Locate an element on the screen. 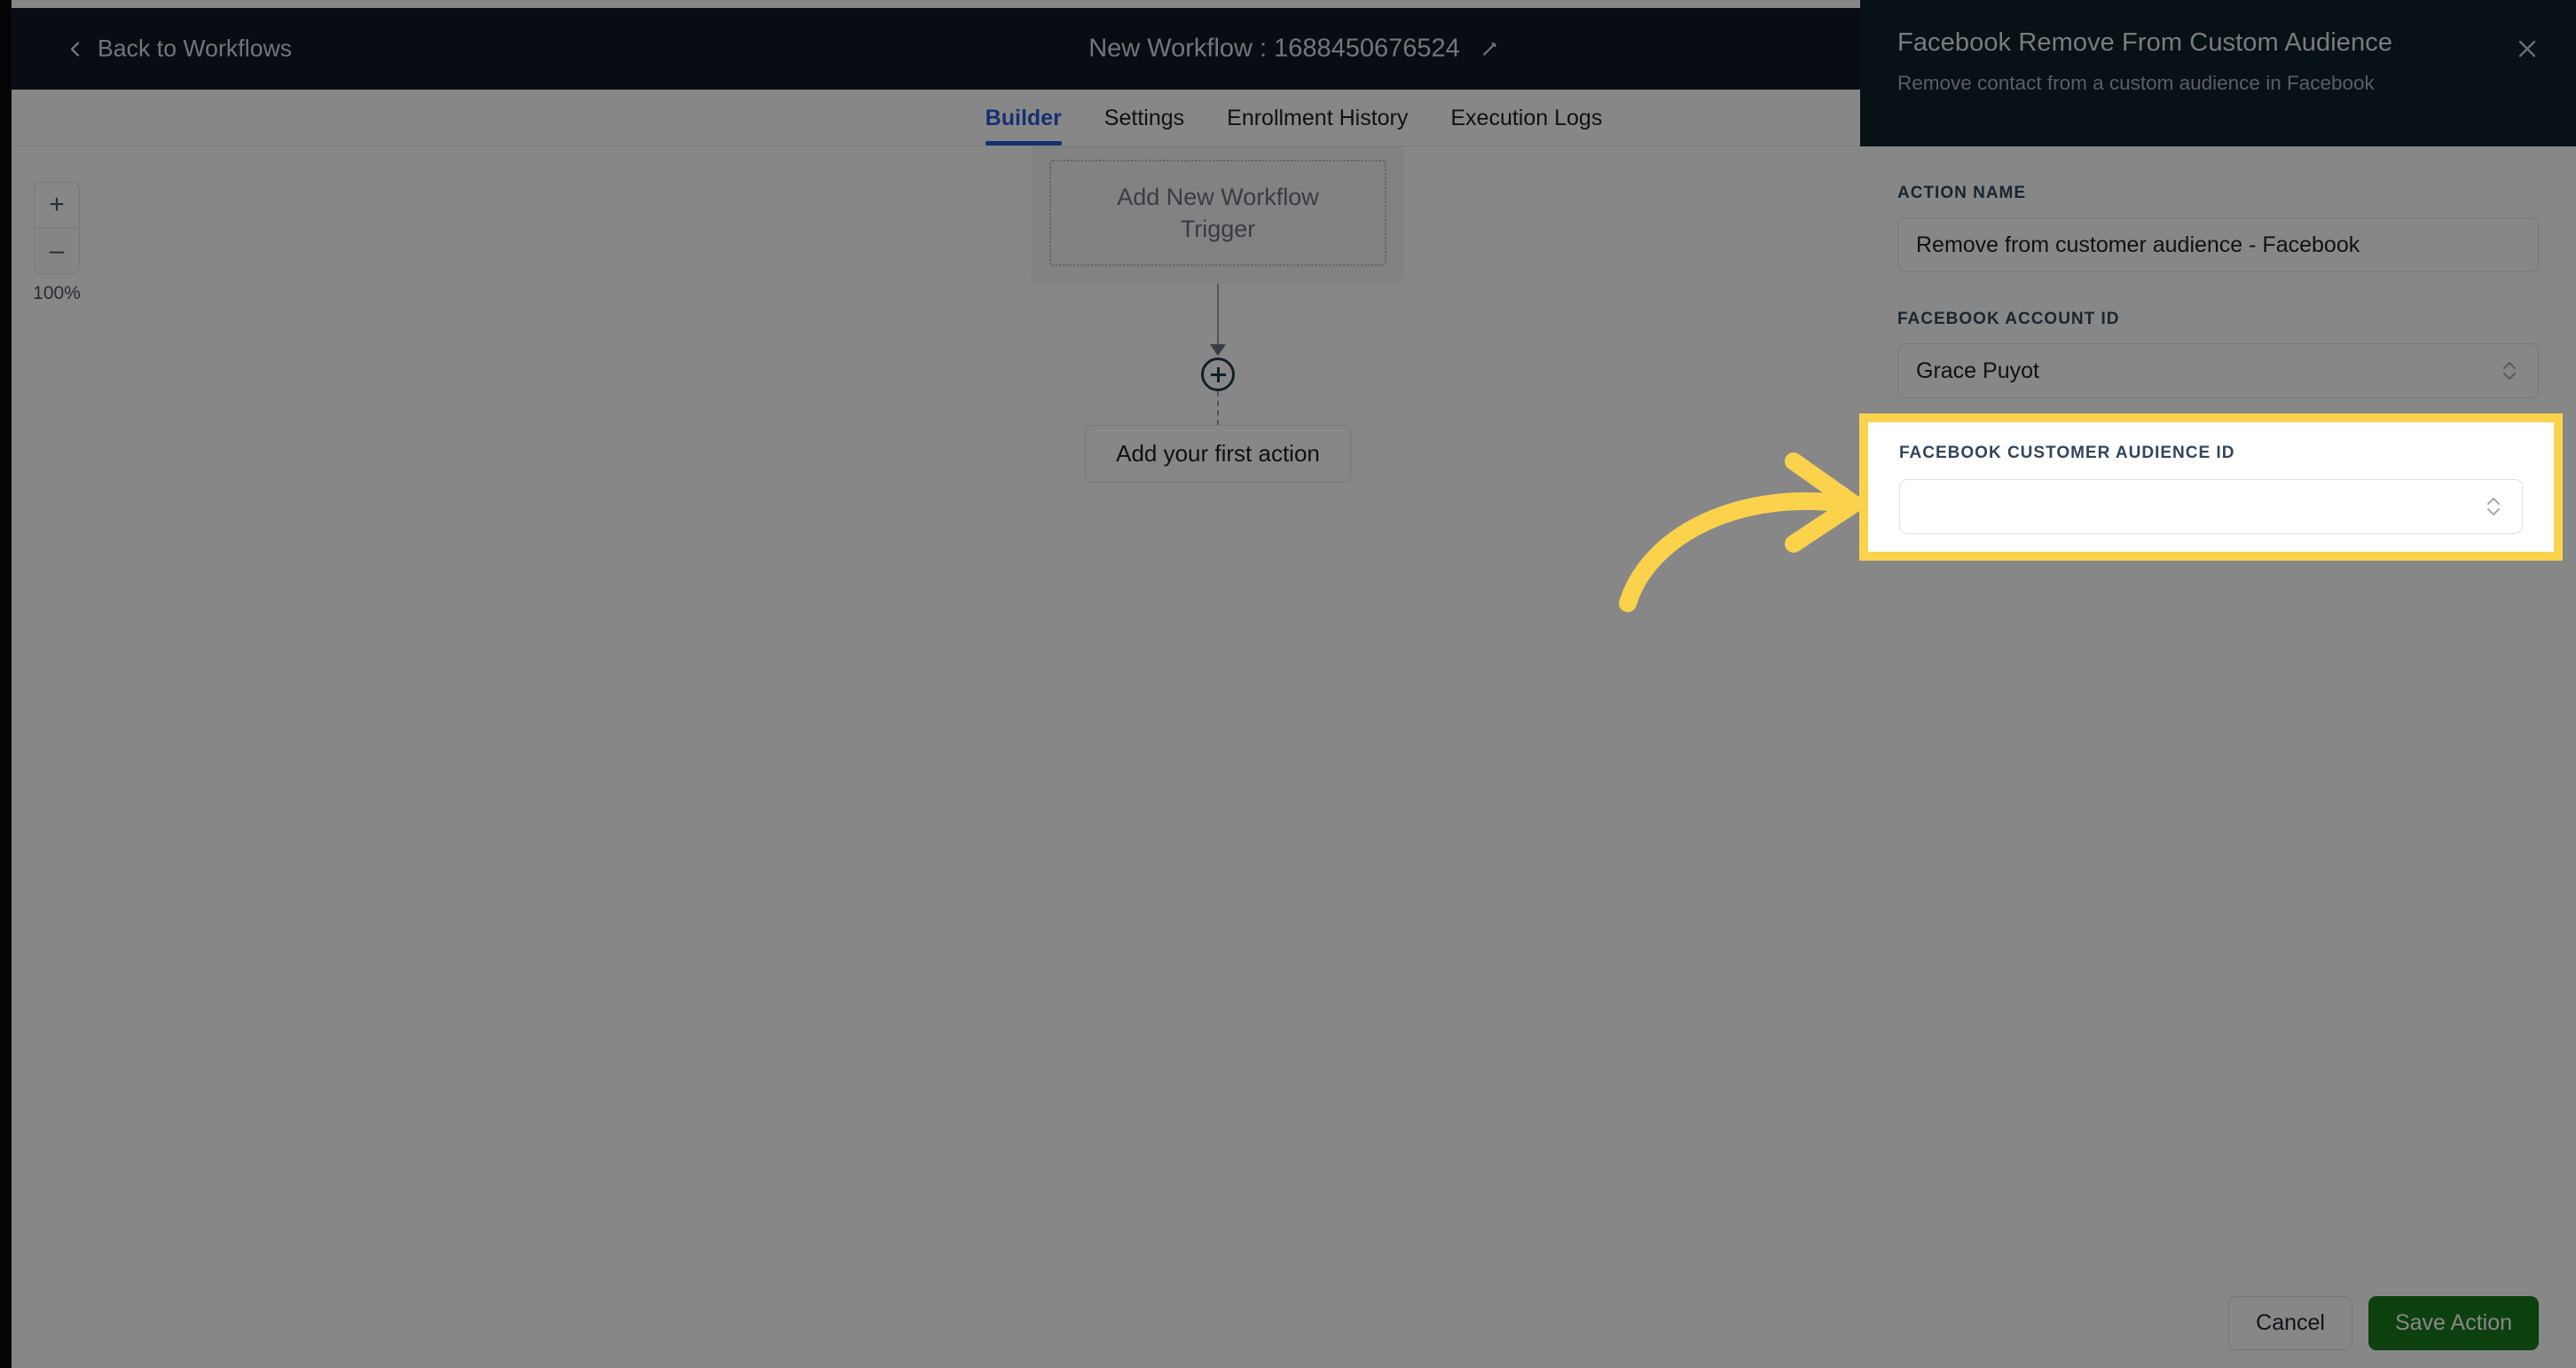  app-rail is located at coordinates (6, 684).